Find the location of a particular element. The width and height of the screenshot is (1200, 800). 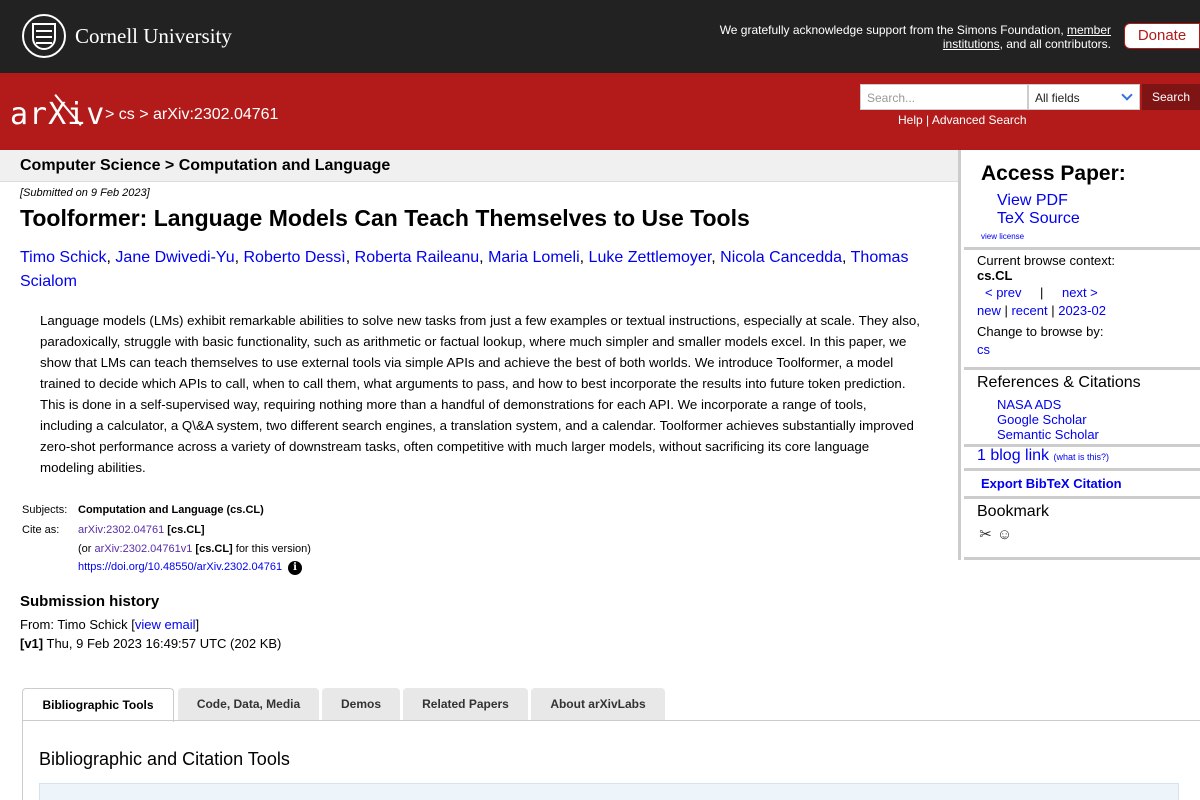

tab-panel: Bibliographic and Citation Tools is located at coordinates (611, 760).